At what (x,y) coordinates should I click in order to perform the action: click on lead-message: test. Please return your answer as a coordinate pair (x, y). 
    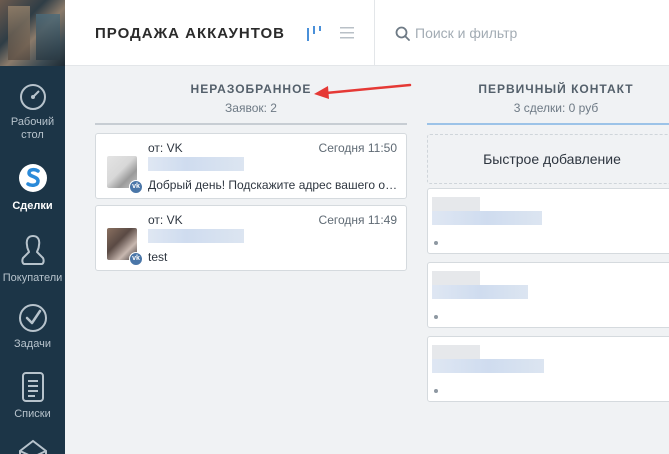
    Looking at the image, I should click on (158, 257).